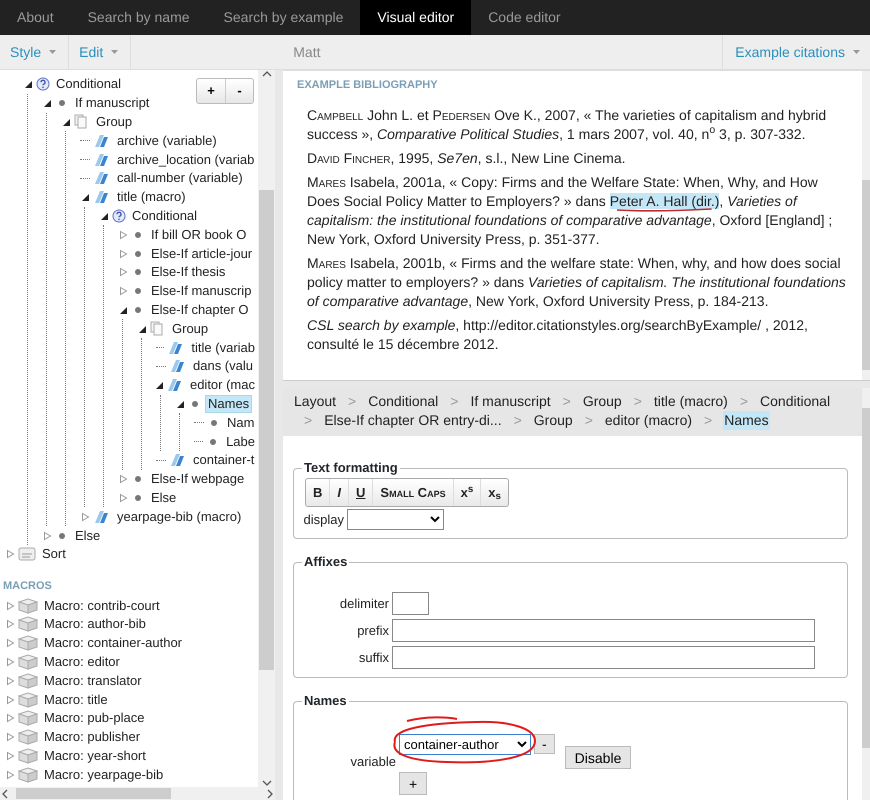  Describe the element at coordinates (413, 783) in the screenshot. I see `add-button: +` at that location.